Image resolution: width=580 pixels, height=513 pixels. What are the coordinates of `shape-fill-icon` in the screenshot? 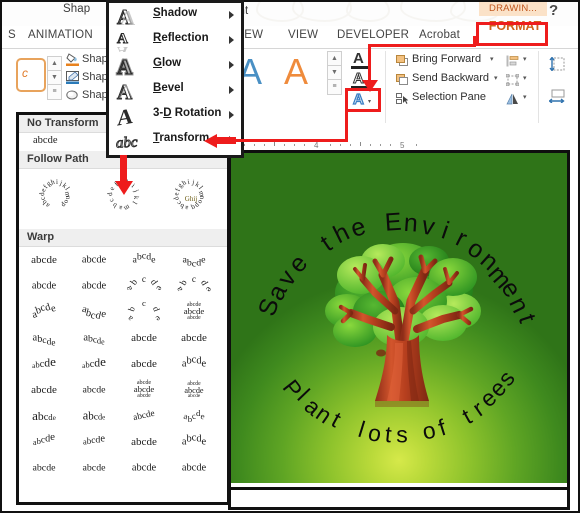 It's located at (72, 59).